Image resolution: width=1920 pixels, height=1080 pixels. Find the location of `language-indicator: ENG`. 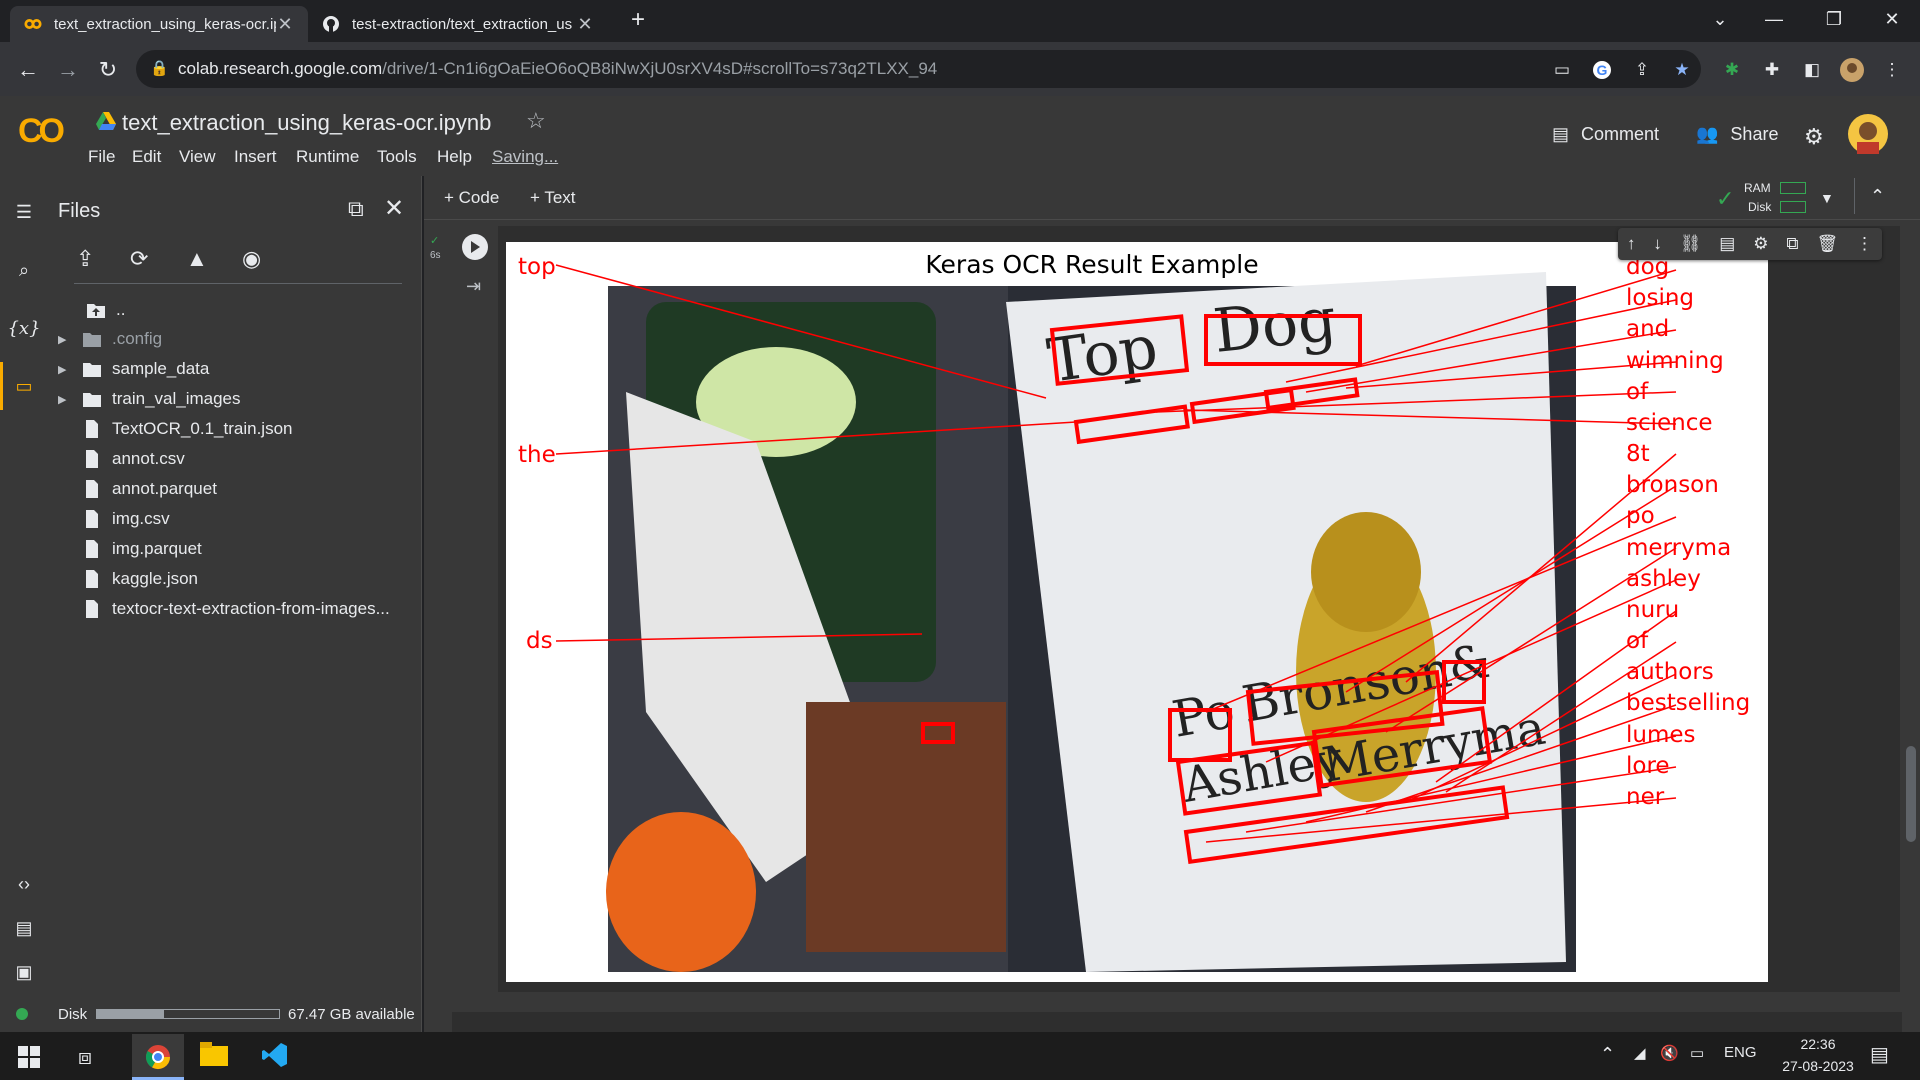

language-indicator: ENG is located at coordinates (1740, 1052).